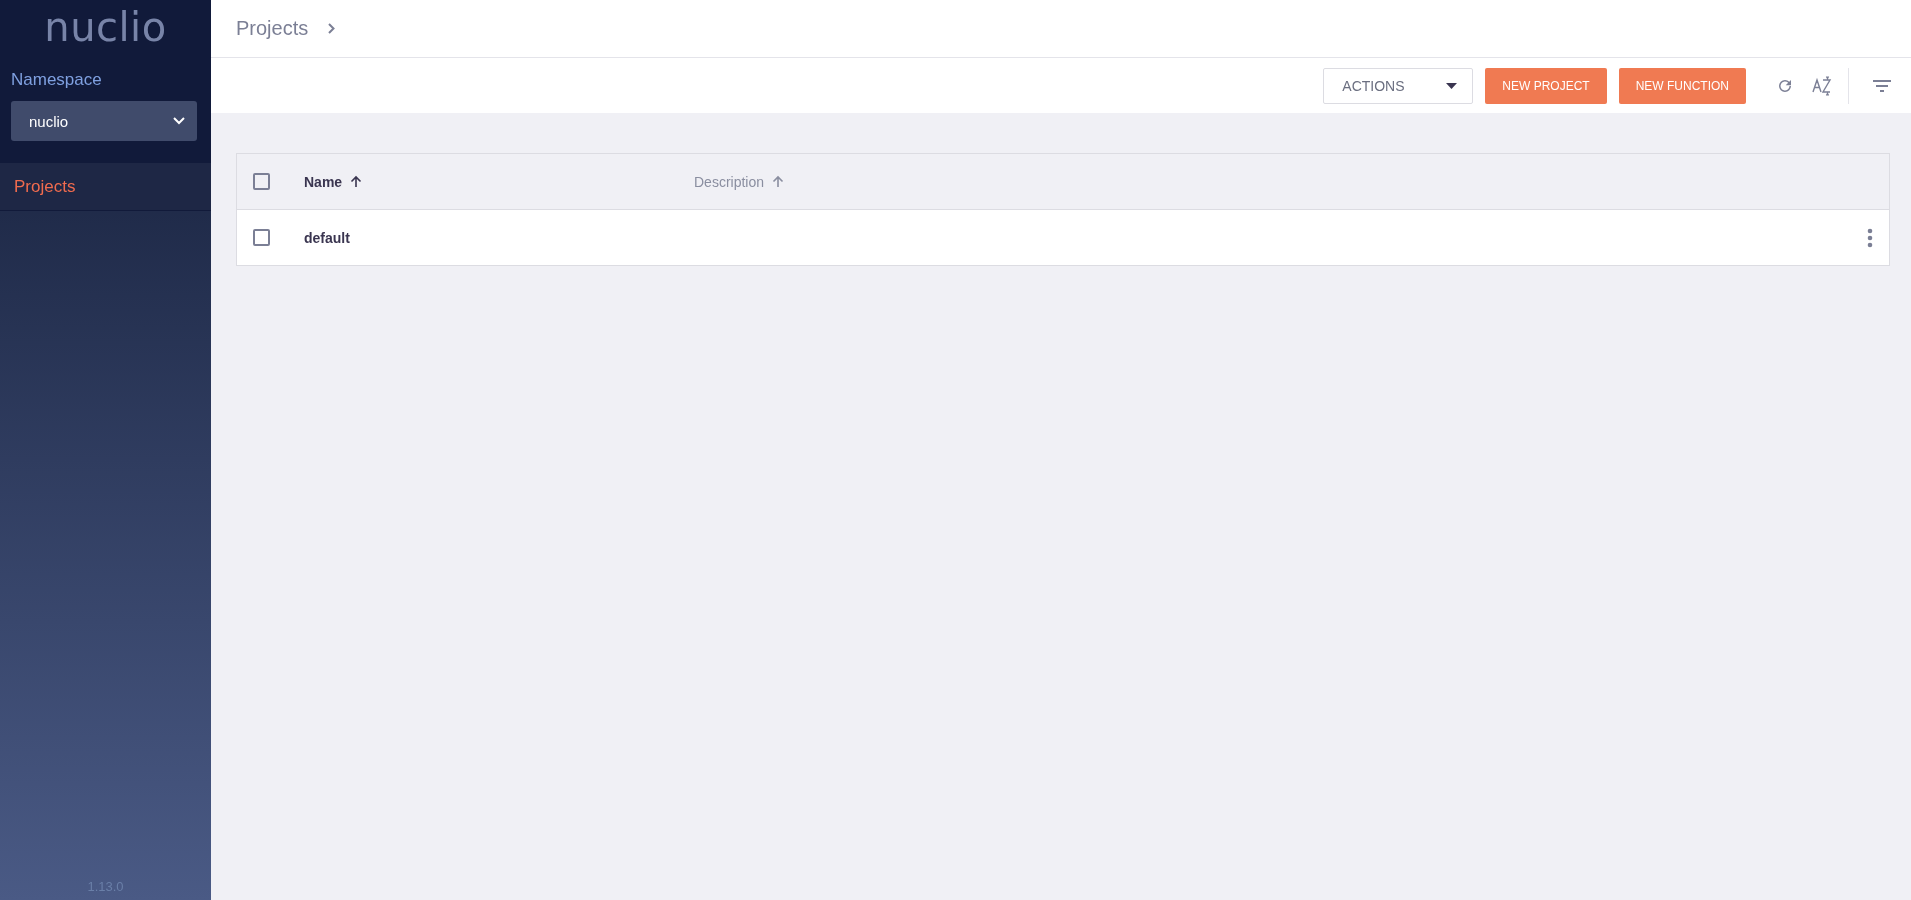 This screenshot has height=900, width=1911. What do you see at coordinates (332, 28) in the screenshot?
I see `chevron-right-icon` at bounding box center [332, 28].